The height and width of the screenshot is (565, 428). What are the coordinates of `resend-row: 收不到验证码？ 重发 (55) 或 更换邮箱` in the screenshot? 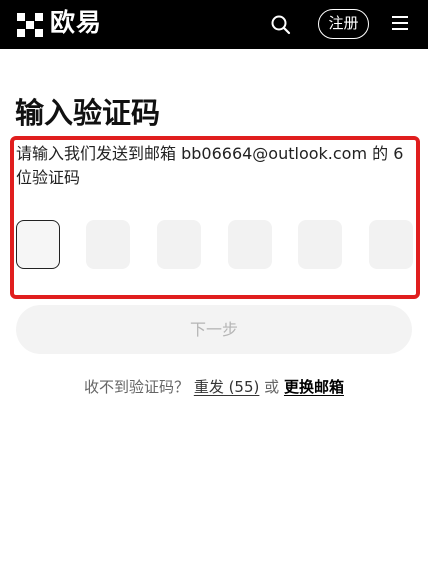 It's located at (214, 387).